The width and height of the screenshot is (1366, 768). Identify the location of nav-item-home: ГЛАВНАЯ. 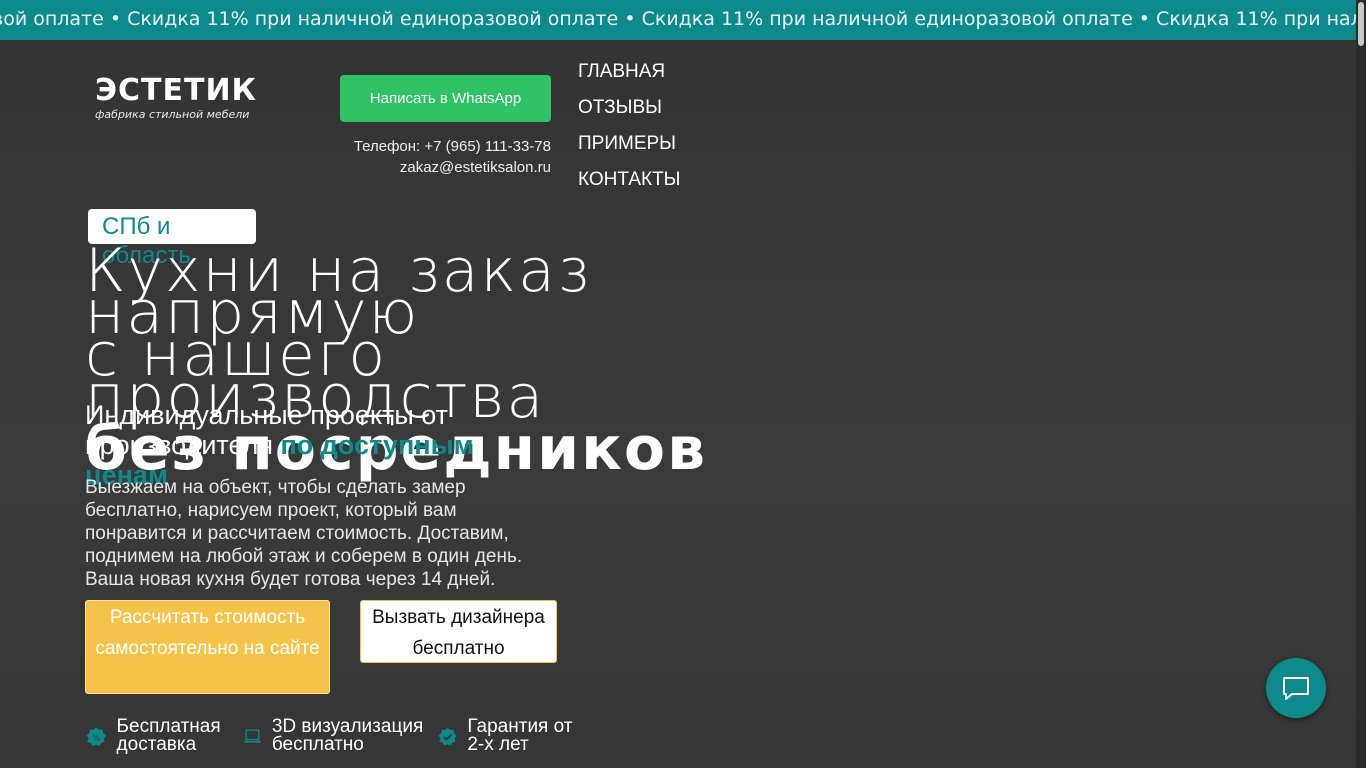
(629, 78).